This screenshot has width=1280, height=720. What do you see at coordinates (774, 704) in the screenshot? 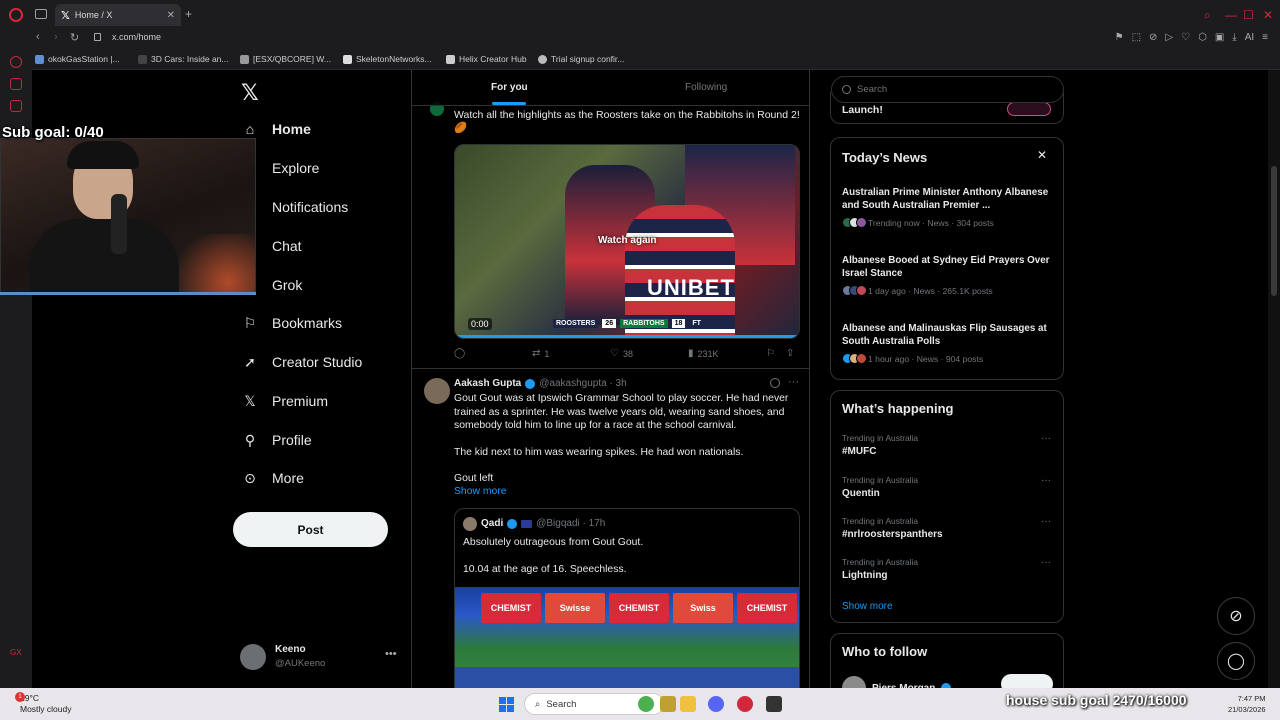
I see `terminal-icon` at bounding box center [774, 704].